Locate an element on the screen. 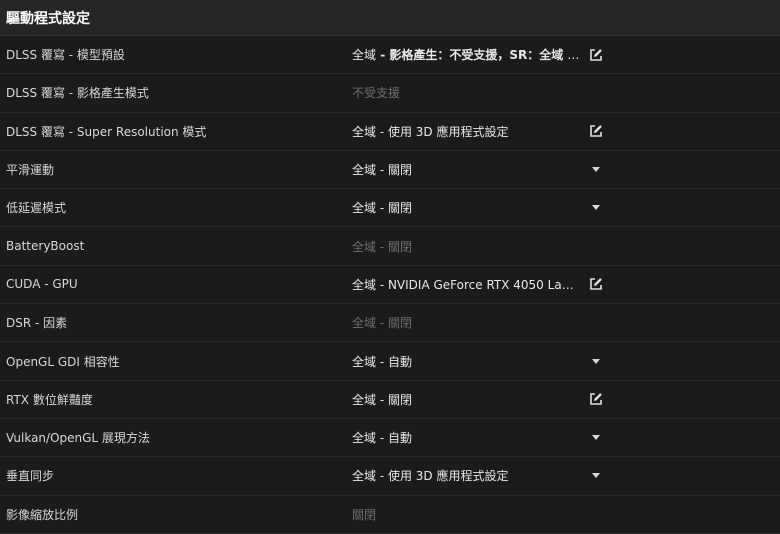  setting-value-prefix: 全域 is located at coordinates (364, 55).